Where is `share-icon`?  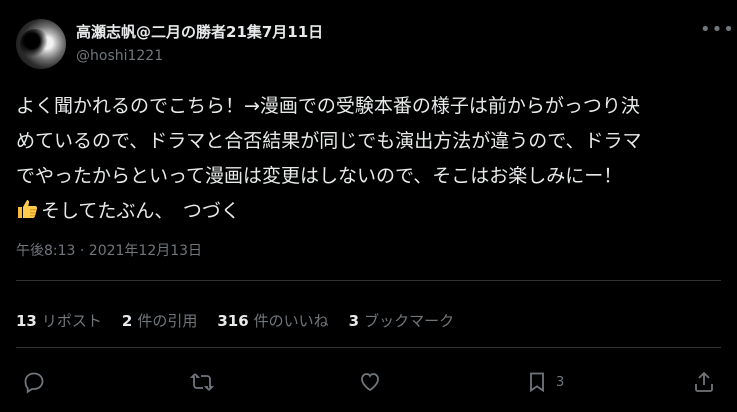
share-icon is located at coordinates (704, 381).